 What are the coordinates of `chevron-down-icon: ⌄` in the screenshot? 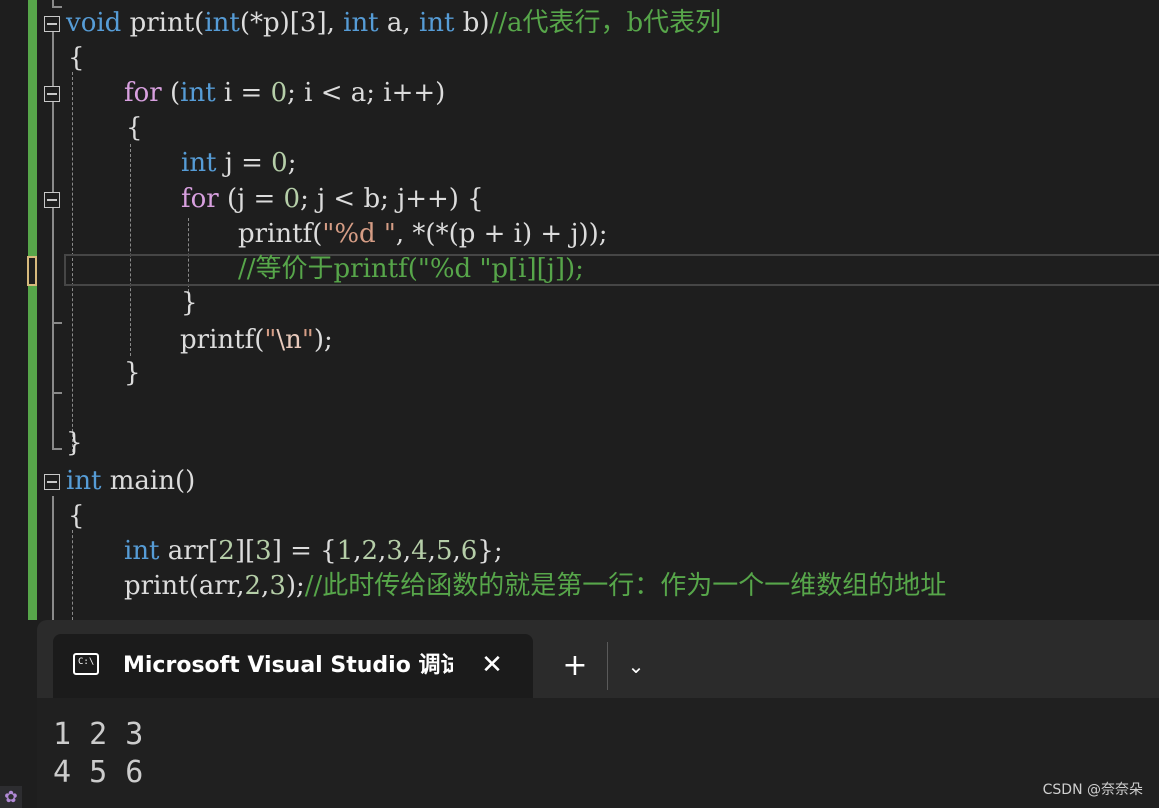 It's located at (636, 666).